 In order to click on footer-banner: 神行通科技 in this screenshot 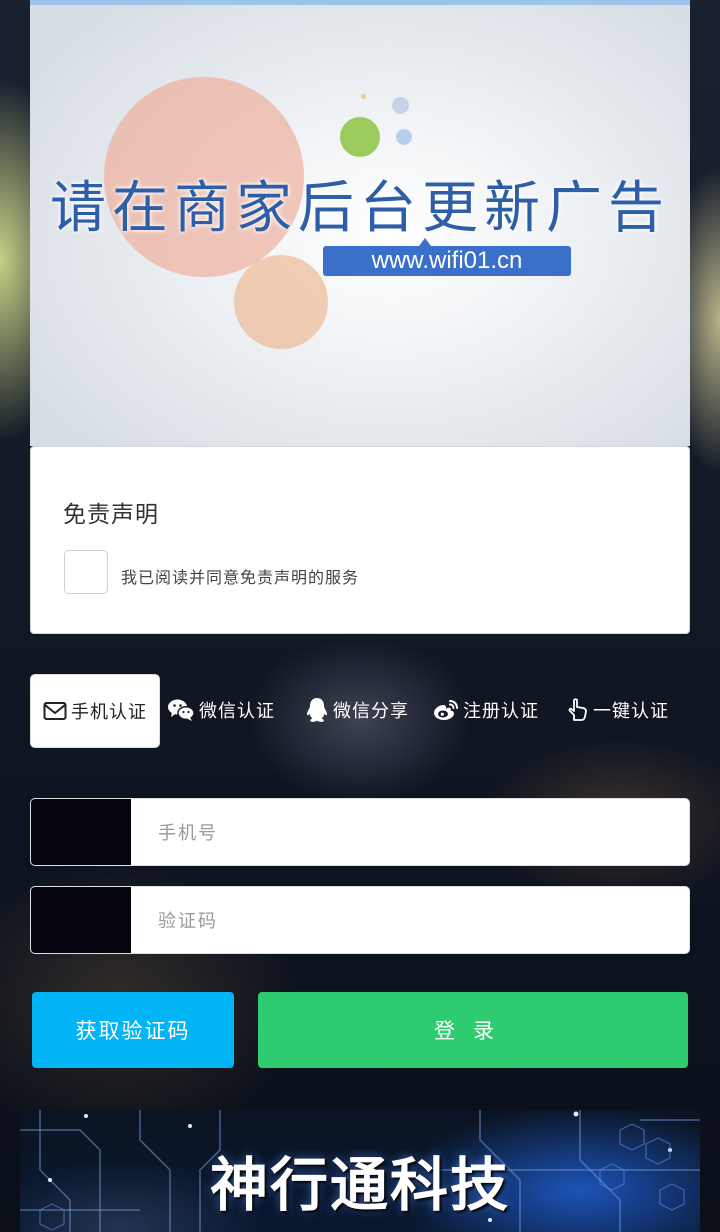, I will do `click(360, 1171)`.